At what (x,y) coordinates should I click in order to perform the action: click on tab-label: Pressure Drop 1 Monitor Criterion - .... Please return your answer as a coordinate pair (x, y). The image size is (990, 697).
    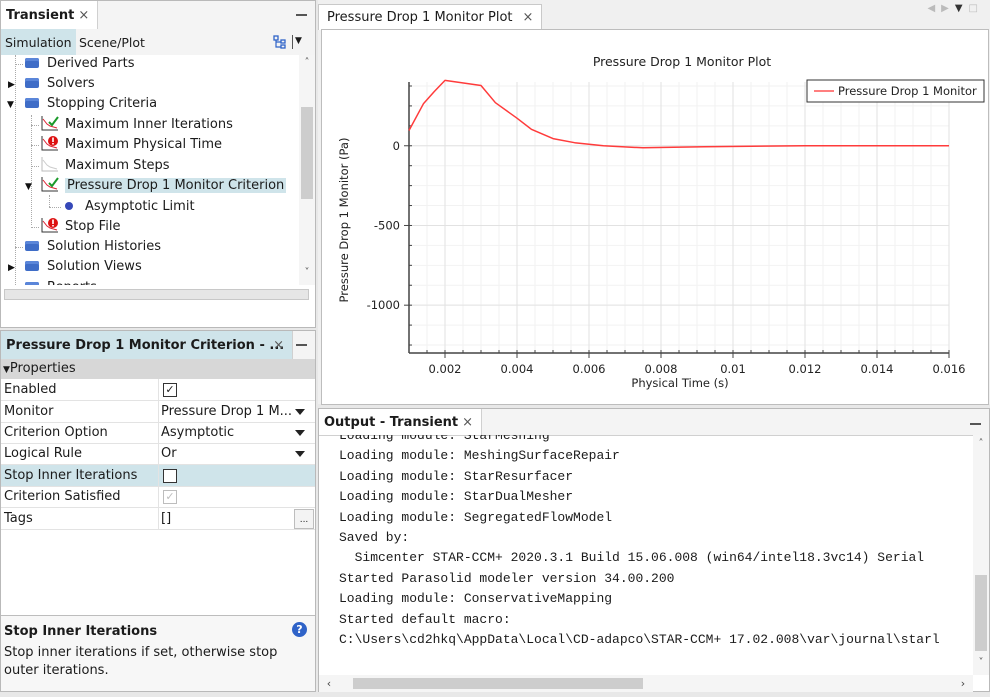
    Looking at the image, I should click on (145, 345).